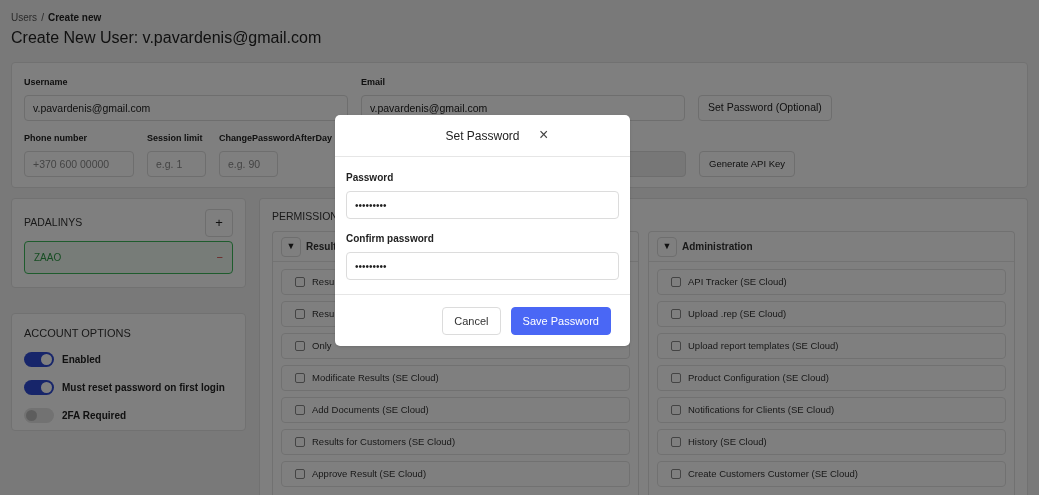  I want to click on permission-label: Upload report templates (SE Cloud), so click(763, 345).